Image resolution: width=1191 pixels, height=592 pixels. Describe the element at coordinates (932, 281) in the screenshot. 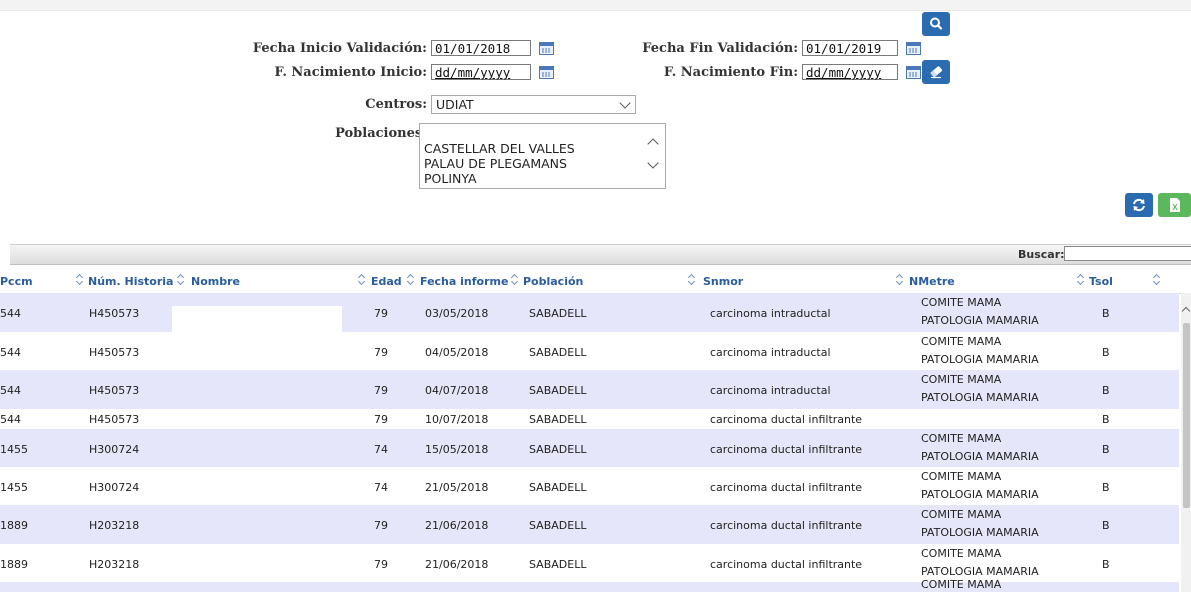

I see `col-header-nmetre: NMetre` at that location.